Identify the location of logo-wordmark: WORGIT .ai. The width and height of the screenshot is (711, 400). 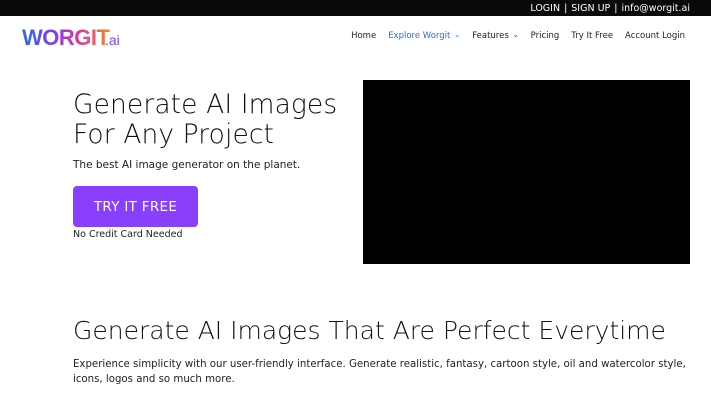
(71, 38).